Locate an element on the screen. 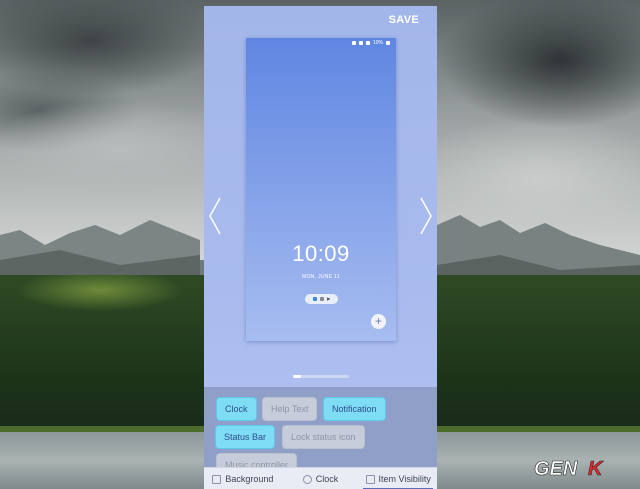 The image size is (640, 489). editor-tabs: Background Clock Item Visibility is located at coordinates (320, 478).